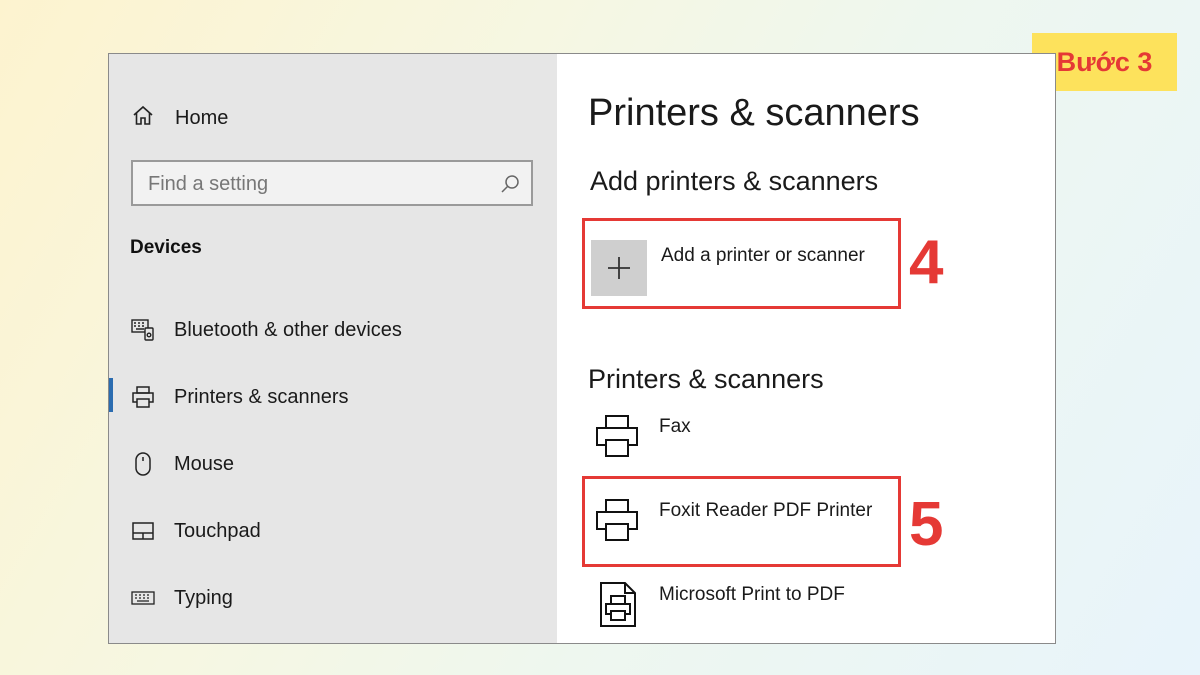 Image resolution: width=1200 pixels, height=675 pixels. What do you see at coordinates (741, 521) in the screenshot?
I see `highlight-box-step5` at bounding box center [741, 521].